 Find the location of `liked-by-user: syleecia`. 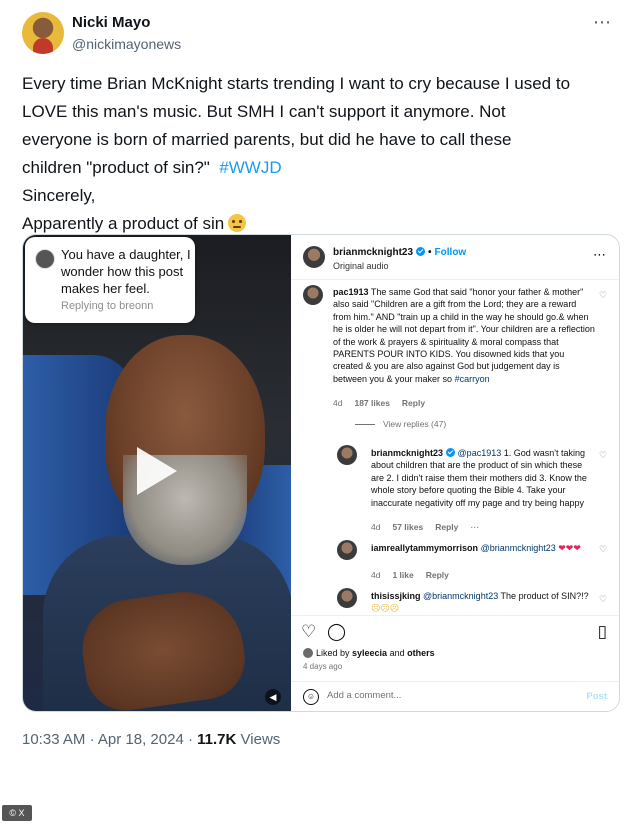

liked-by-user: syleecia is located at coordinates (369, 653).